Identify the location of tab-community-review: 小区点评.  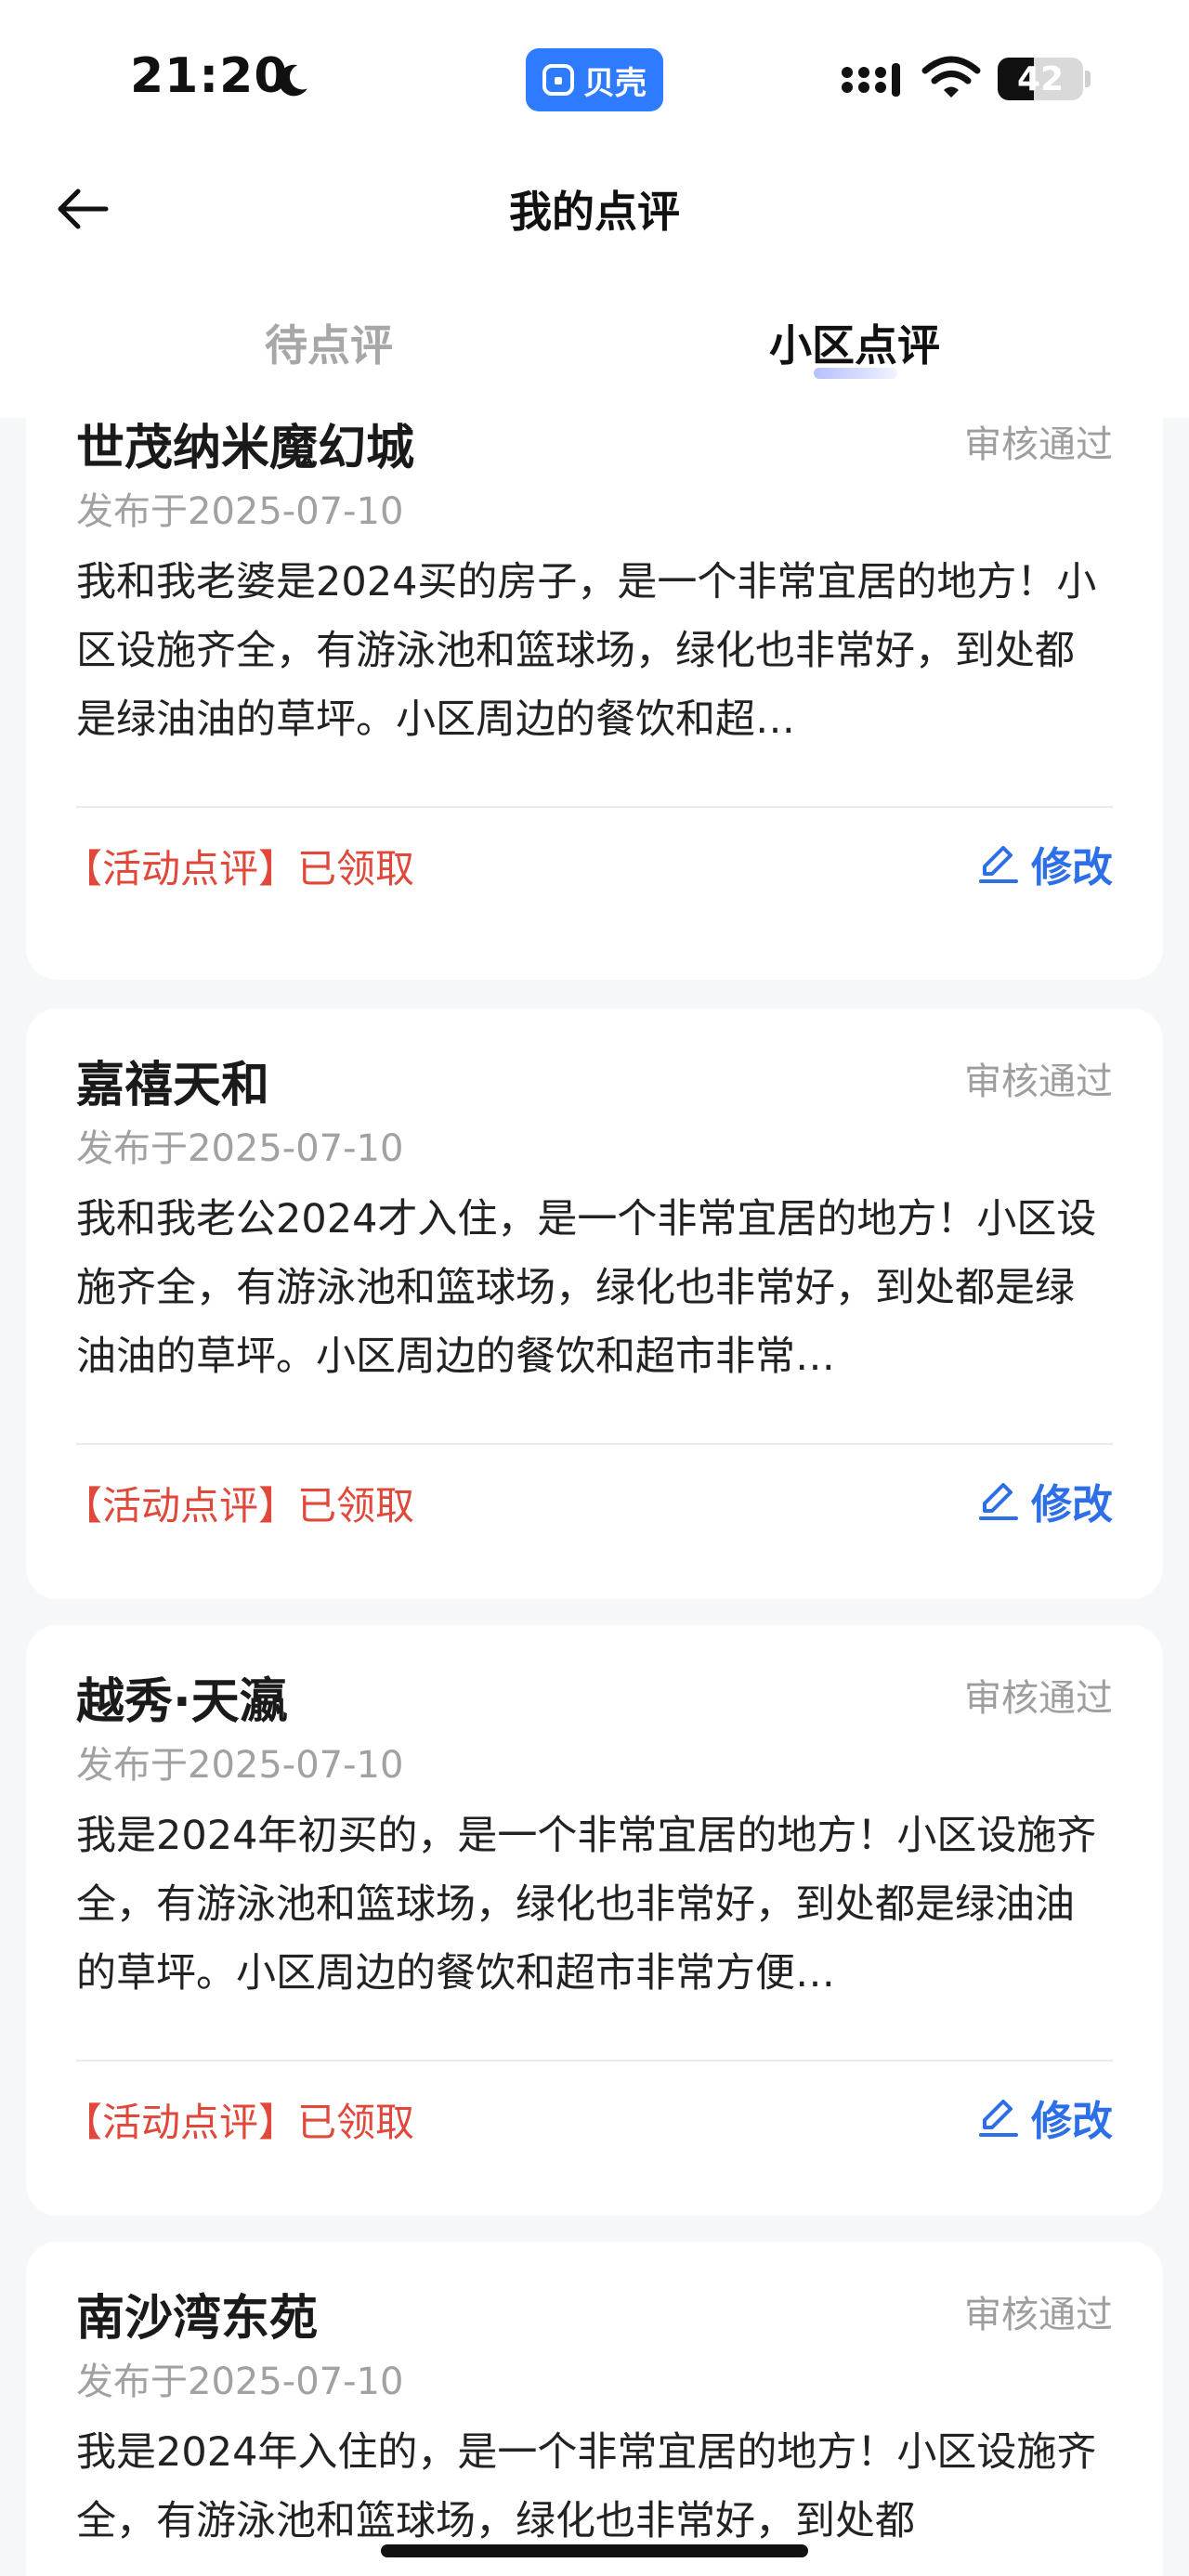
(855, 343).